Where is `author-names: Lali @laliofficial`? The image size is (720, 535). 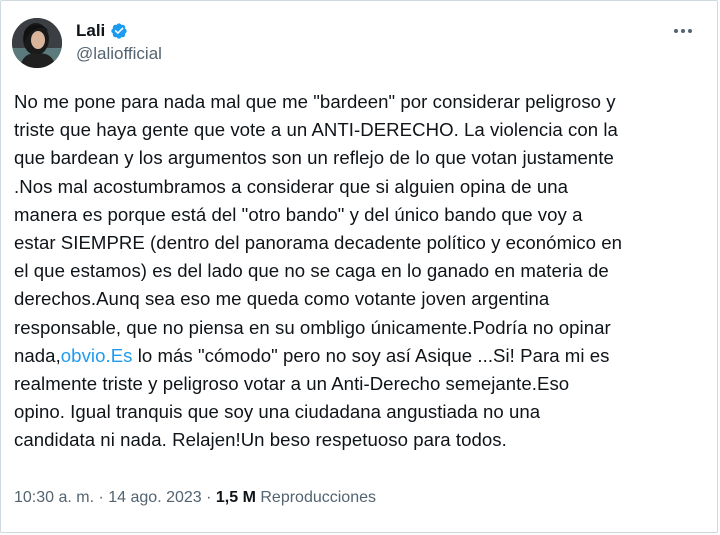 author-names: Lali @laliofficial is located at coordinates (119, 43).